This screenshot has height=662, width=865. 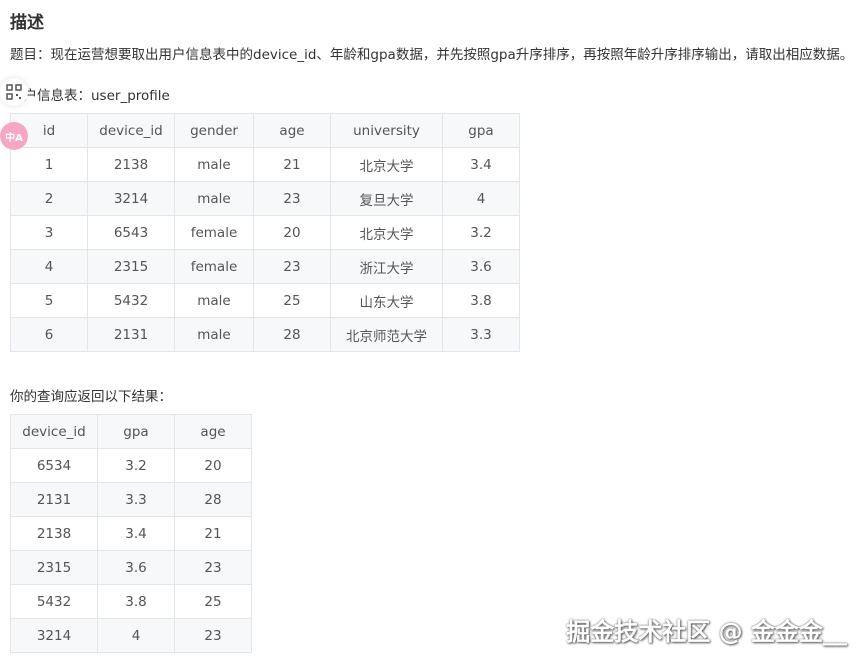 I want to click on column-header: gender, so click(x=214, y=130).